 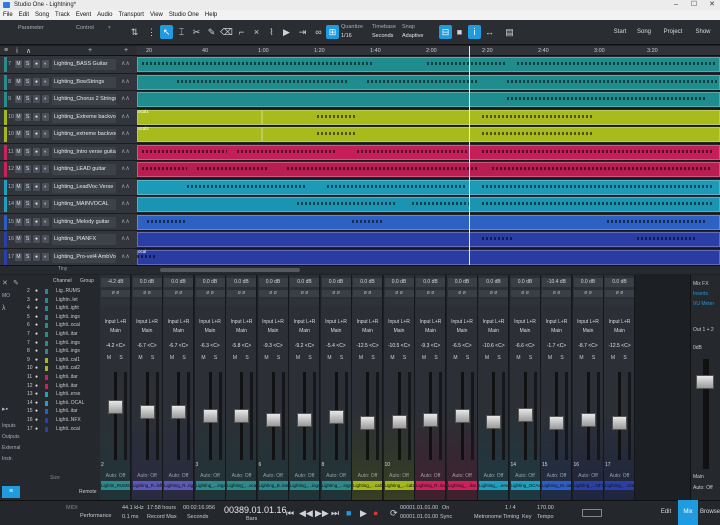 What do you see at coordinates (271, 32) in the screenshot?
I see `bend-tool-icon: ⌇` at bounding box center [271, 32].